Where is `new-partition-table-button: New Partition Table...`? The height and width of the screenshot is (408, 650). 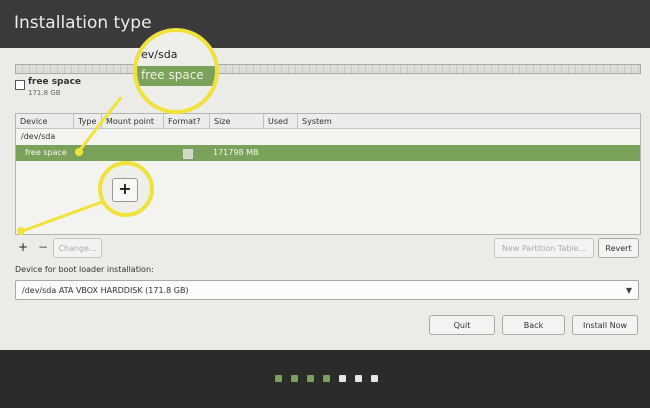 new-partition-table-button: New Partition Table... is located at coordinates (544, 248).